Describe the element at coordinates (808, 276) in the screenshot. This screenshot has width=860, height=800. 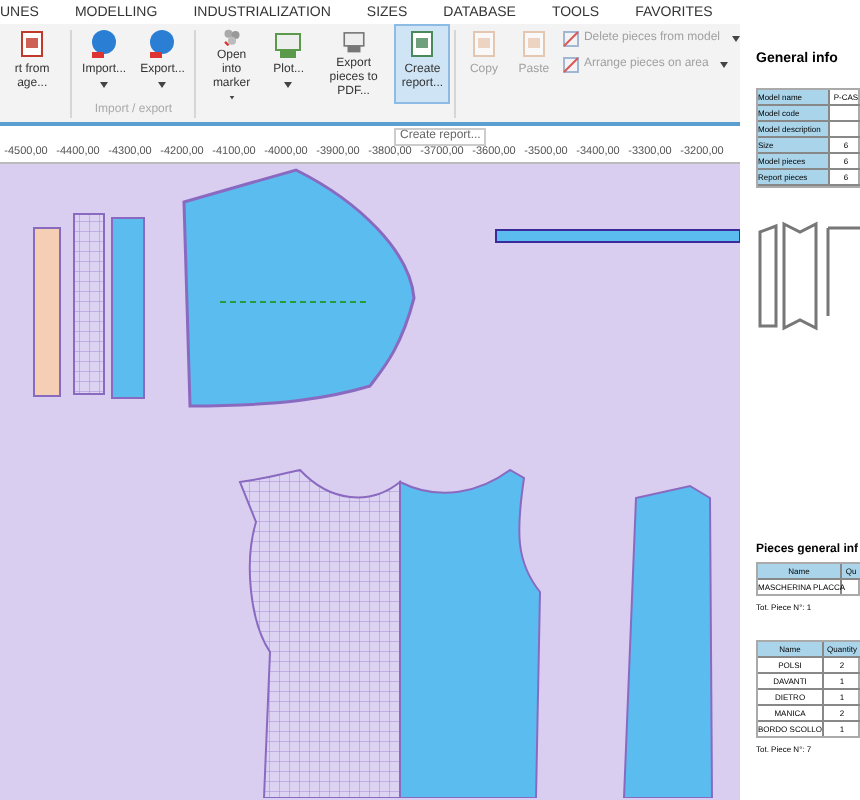
I see `pieces-preview-drawing` at that location.